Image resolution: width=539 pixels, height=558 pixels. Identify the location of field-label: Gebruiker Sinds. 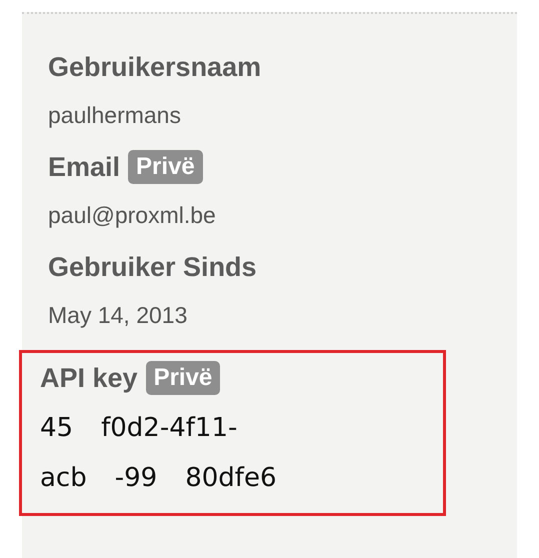
(152, 267).